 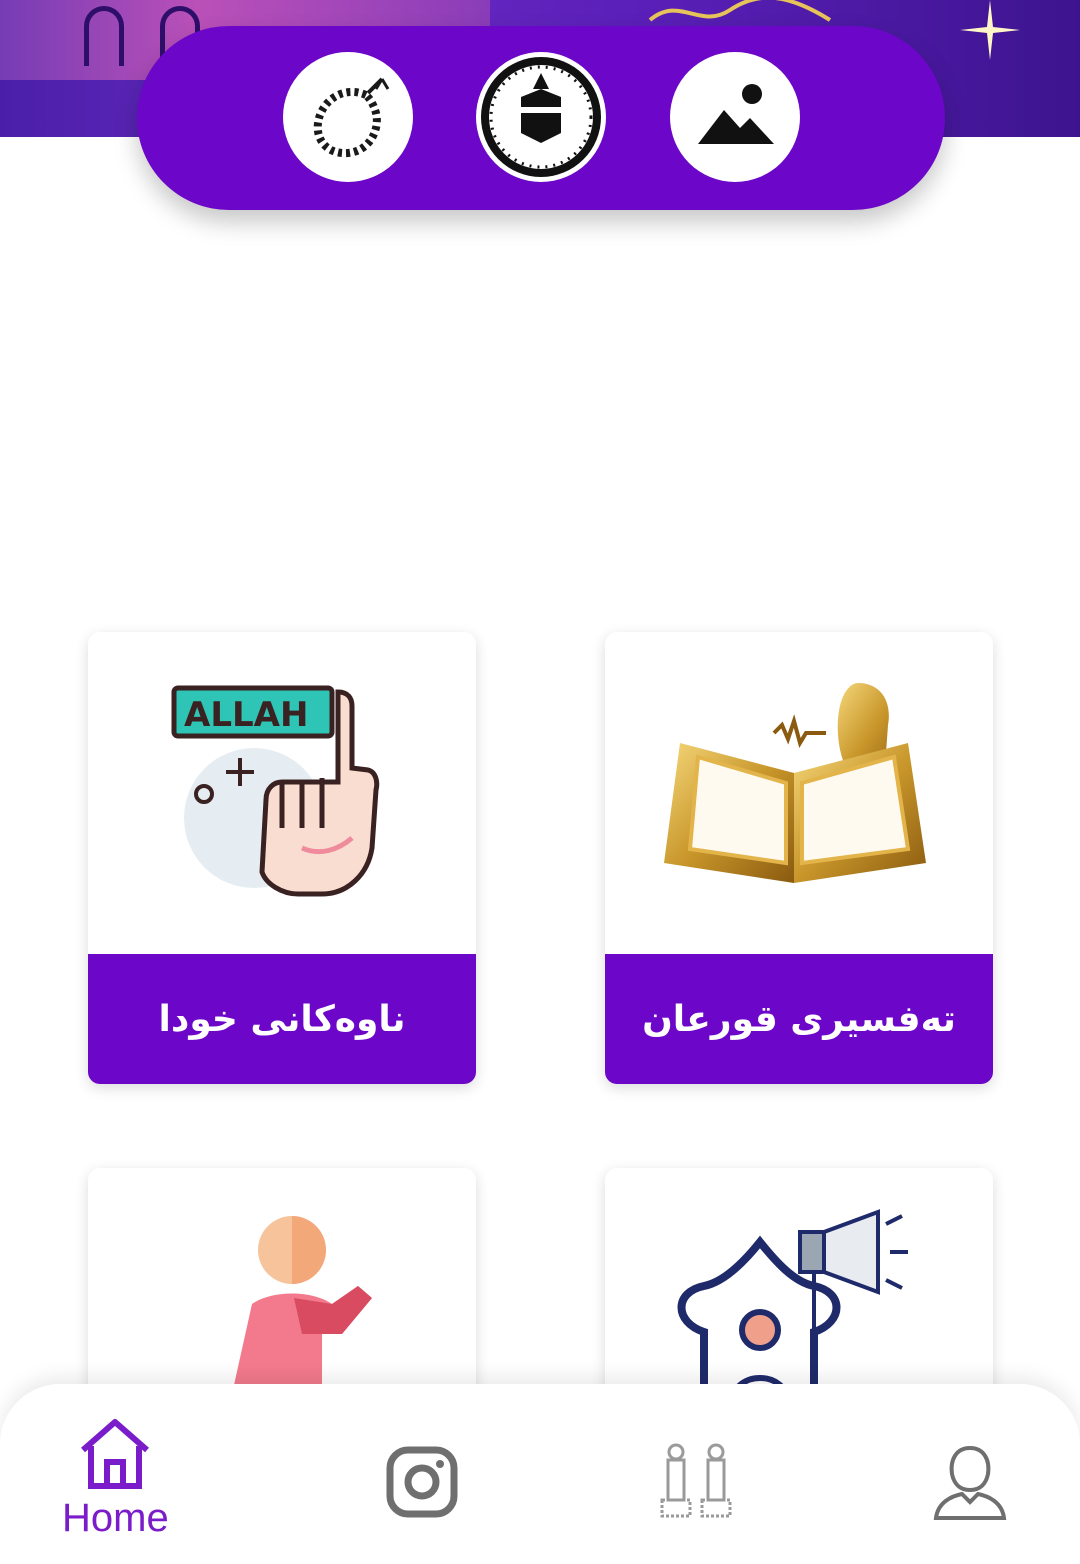 What do you see at coordinates (246, 715) in the screenshot?
I see `svg-text: ALLAH` at bounding box center [246, 715].